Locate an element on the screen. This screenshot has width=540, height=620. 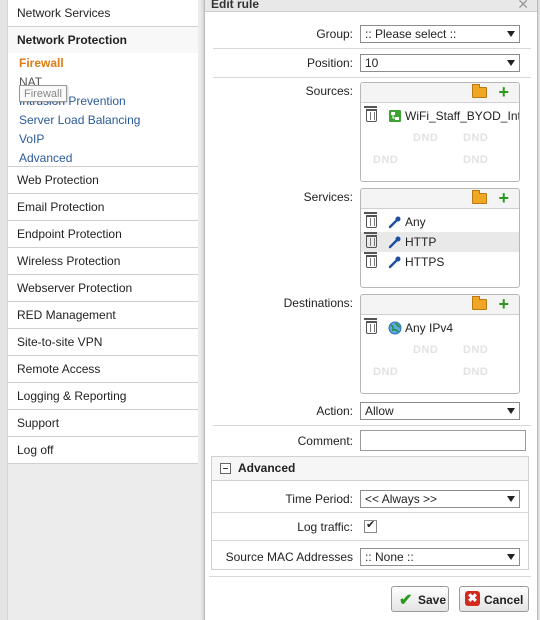
submenu-firewall: Firewall is located at coordinates (41, 63).